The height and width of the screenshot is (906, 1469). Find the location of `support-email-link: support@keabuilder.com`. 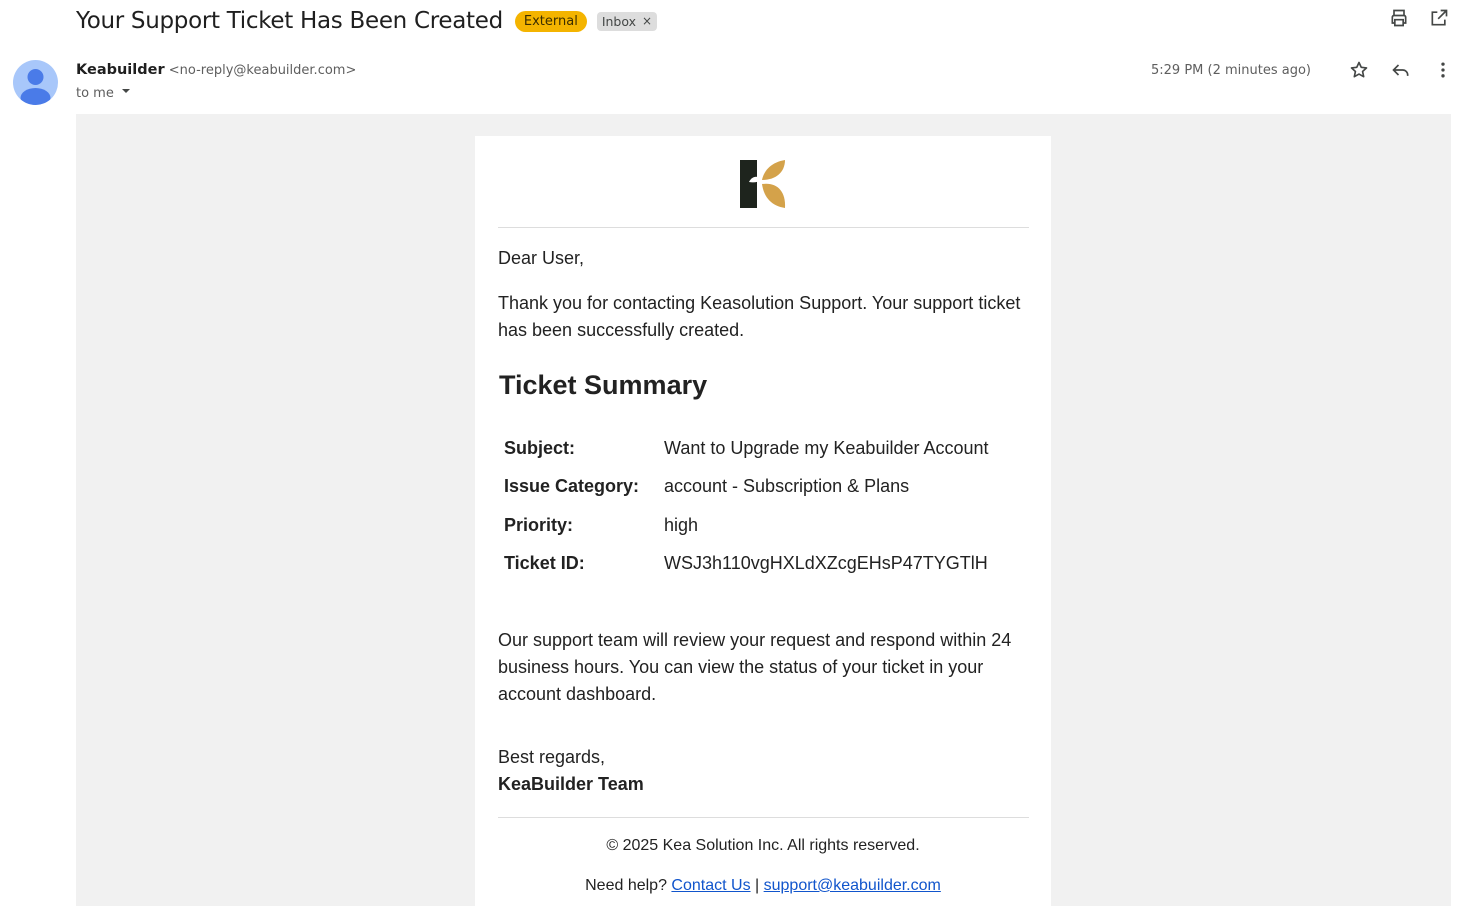

support-email-link: support@keabuilder.com is located at coordinates (852, 885).